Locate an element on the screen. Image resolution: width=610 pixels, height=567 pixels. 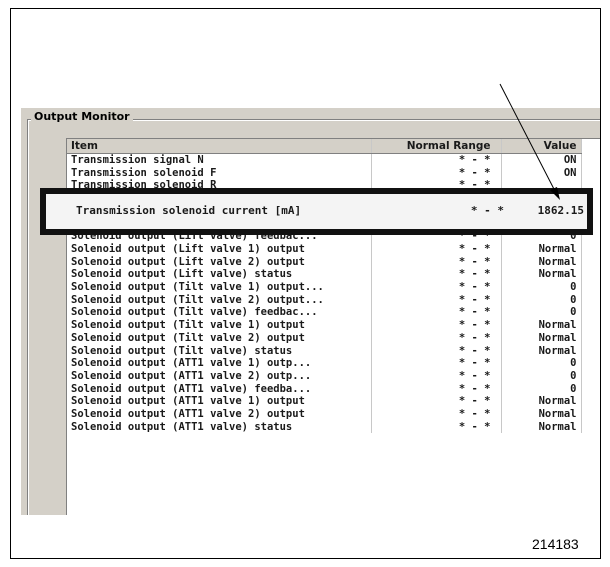
row-item: Solenoid output (ATT1 valve) status is located at coordinates (219, 427).